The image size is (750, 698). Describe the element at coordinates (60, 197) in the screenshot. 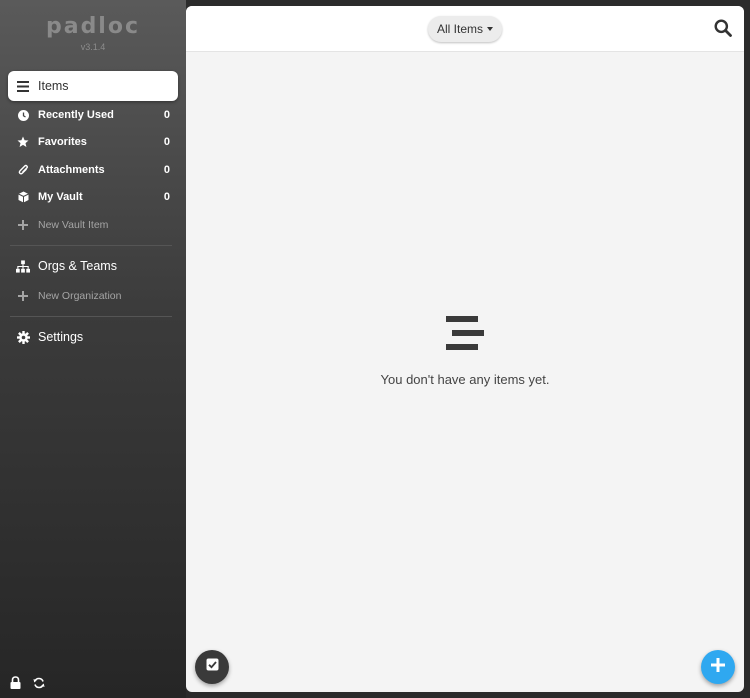

I see `sidebar-item-label: My Vault` at that location.